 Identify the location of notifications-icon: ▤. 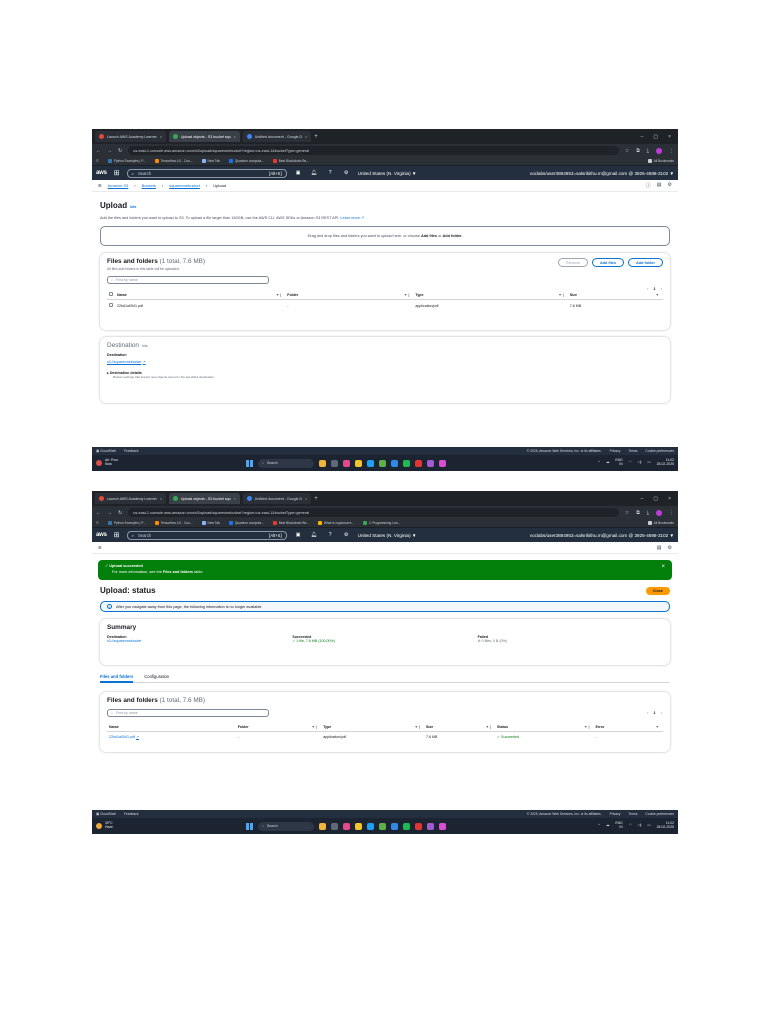
(659, 185).